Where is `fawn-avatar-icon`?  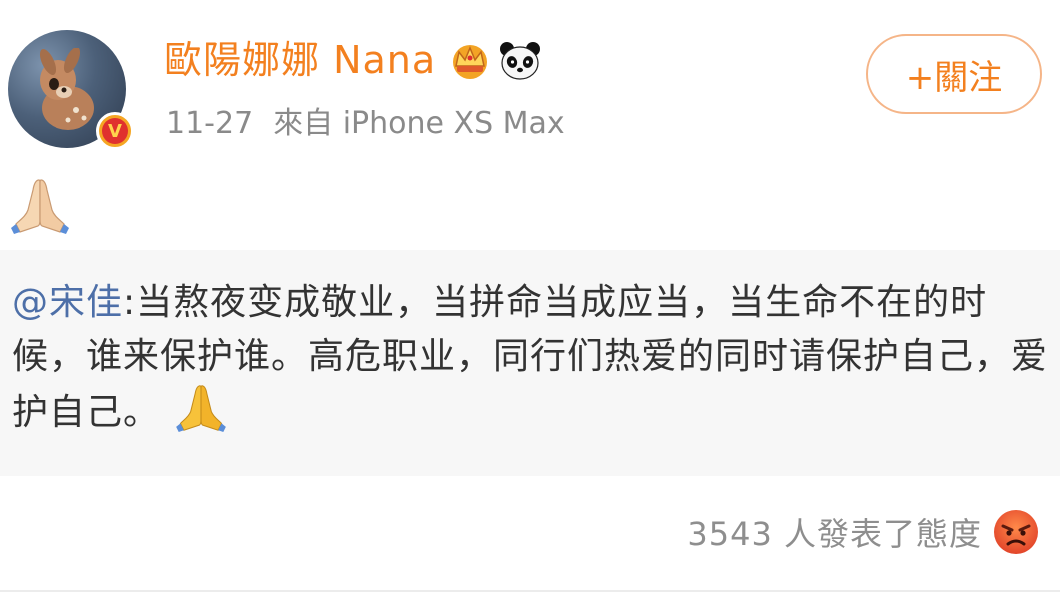 fawn-avatar-icon is located at coordinates (66, 89).